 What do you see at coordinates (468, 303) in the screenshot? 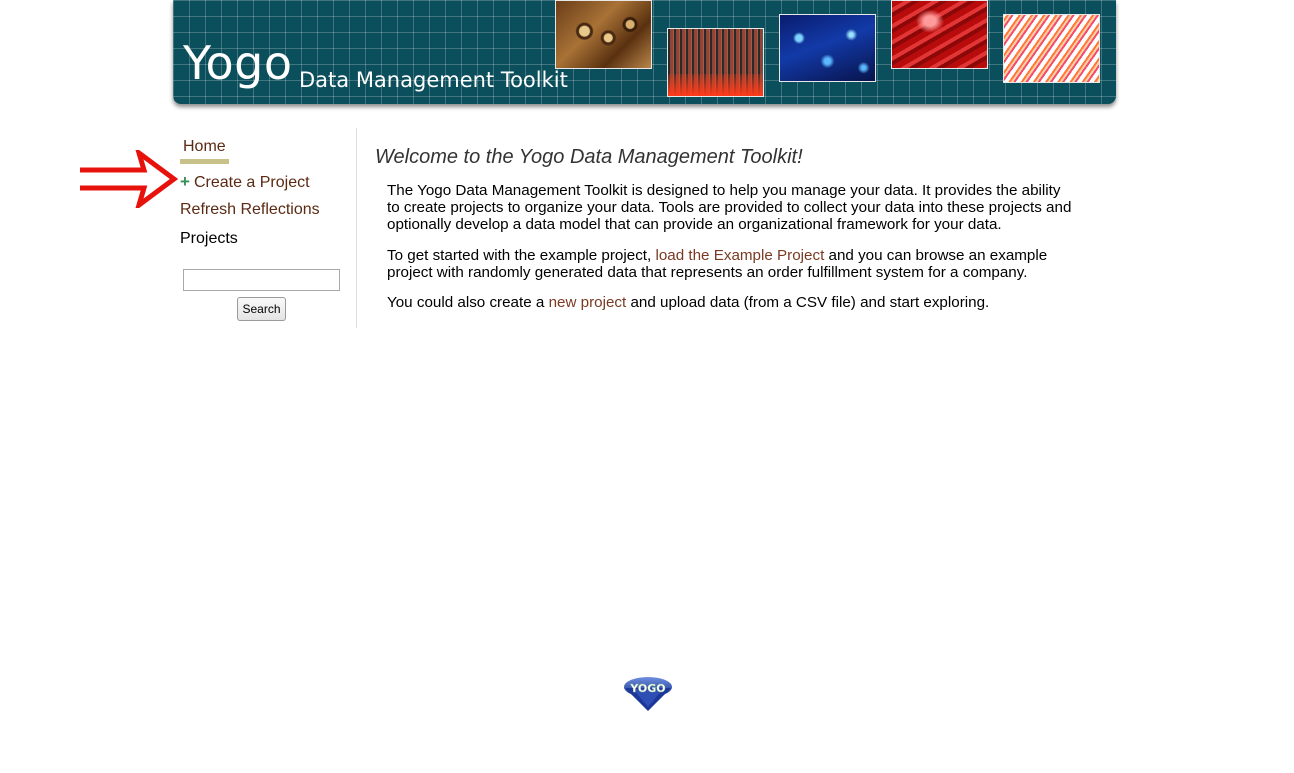
I see `paragraph-text: You could also create a` at bounding box center [468, 303].